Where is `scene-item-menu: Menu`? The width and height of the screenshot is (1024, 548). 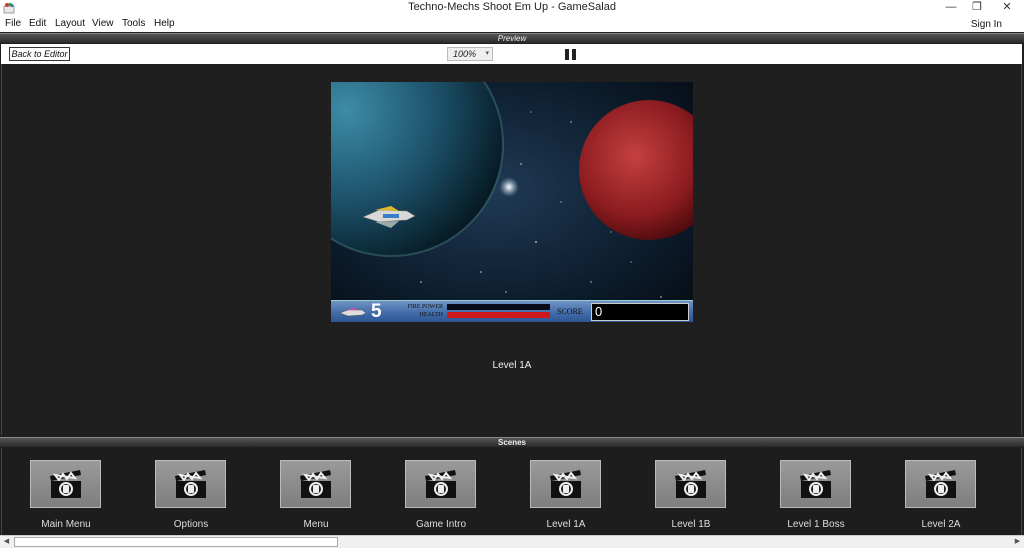
scene-item-menu: Menu is located at coordinates (316, 495).